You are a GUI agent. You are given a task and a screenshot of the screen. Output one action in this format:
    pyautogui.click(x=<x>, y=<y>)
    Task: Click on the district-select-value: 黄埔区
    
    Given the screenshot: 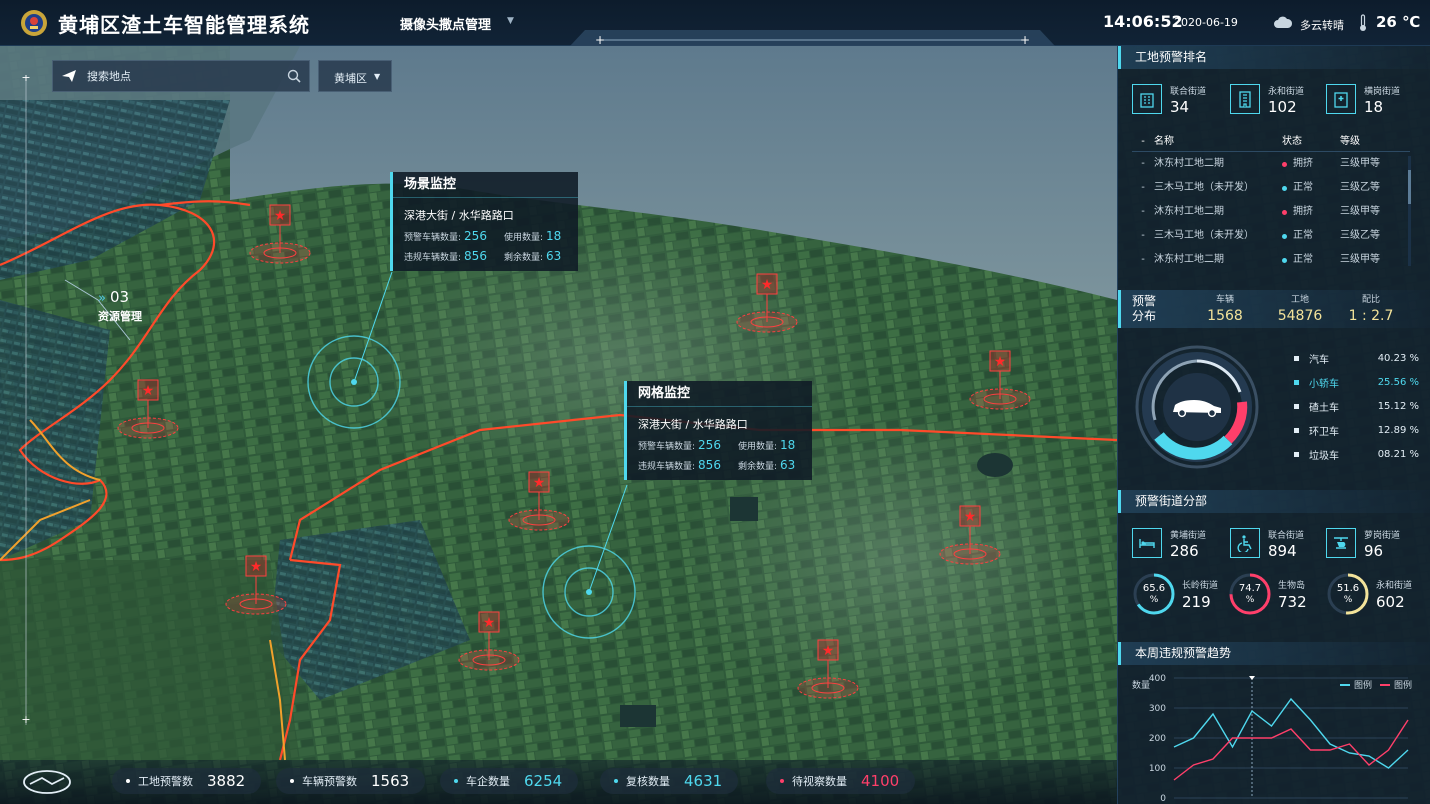 What is the action you would take?
    pyautogui.click(x=350, y=78)
    